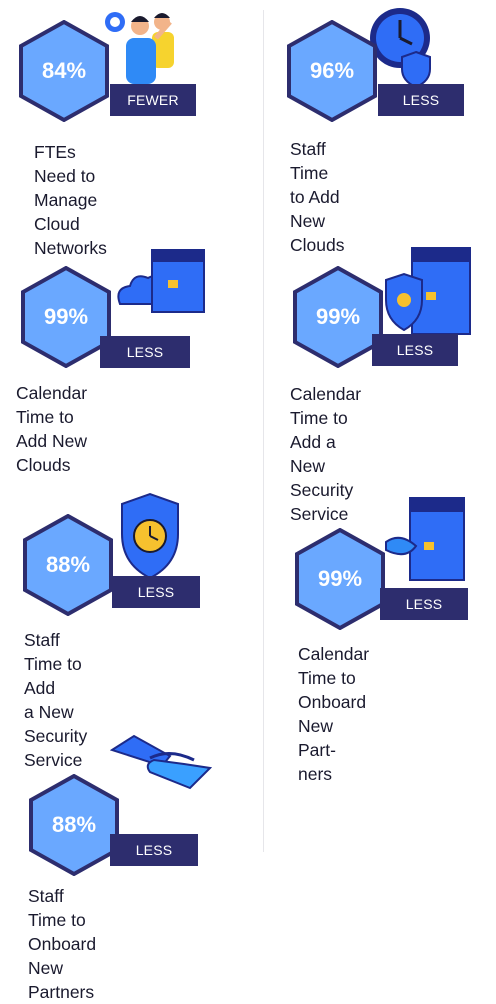 The image size is (496, 1004). Describe the element at coordinates (150, 538) in the screenshot. I see `shield-clock-illustration` at that location.